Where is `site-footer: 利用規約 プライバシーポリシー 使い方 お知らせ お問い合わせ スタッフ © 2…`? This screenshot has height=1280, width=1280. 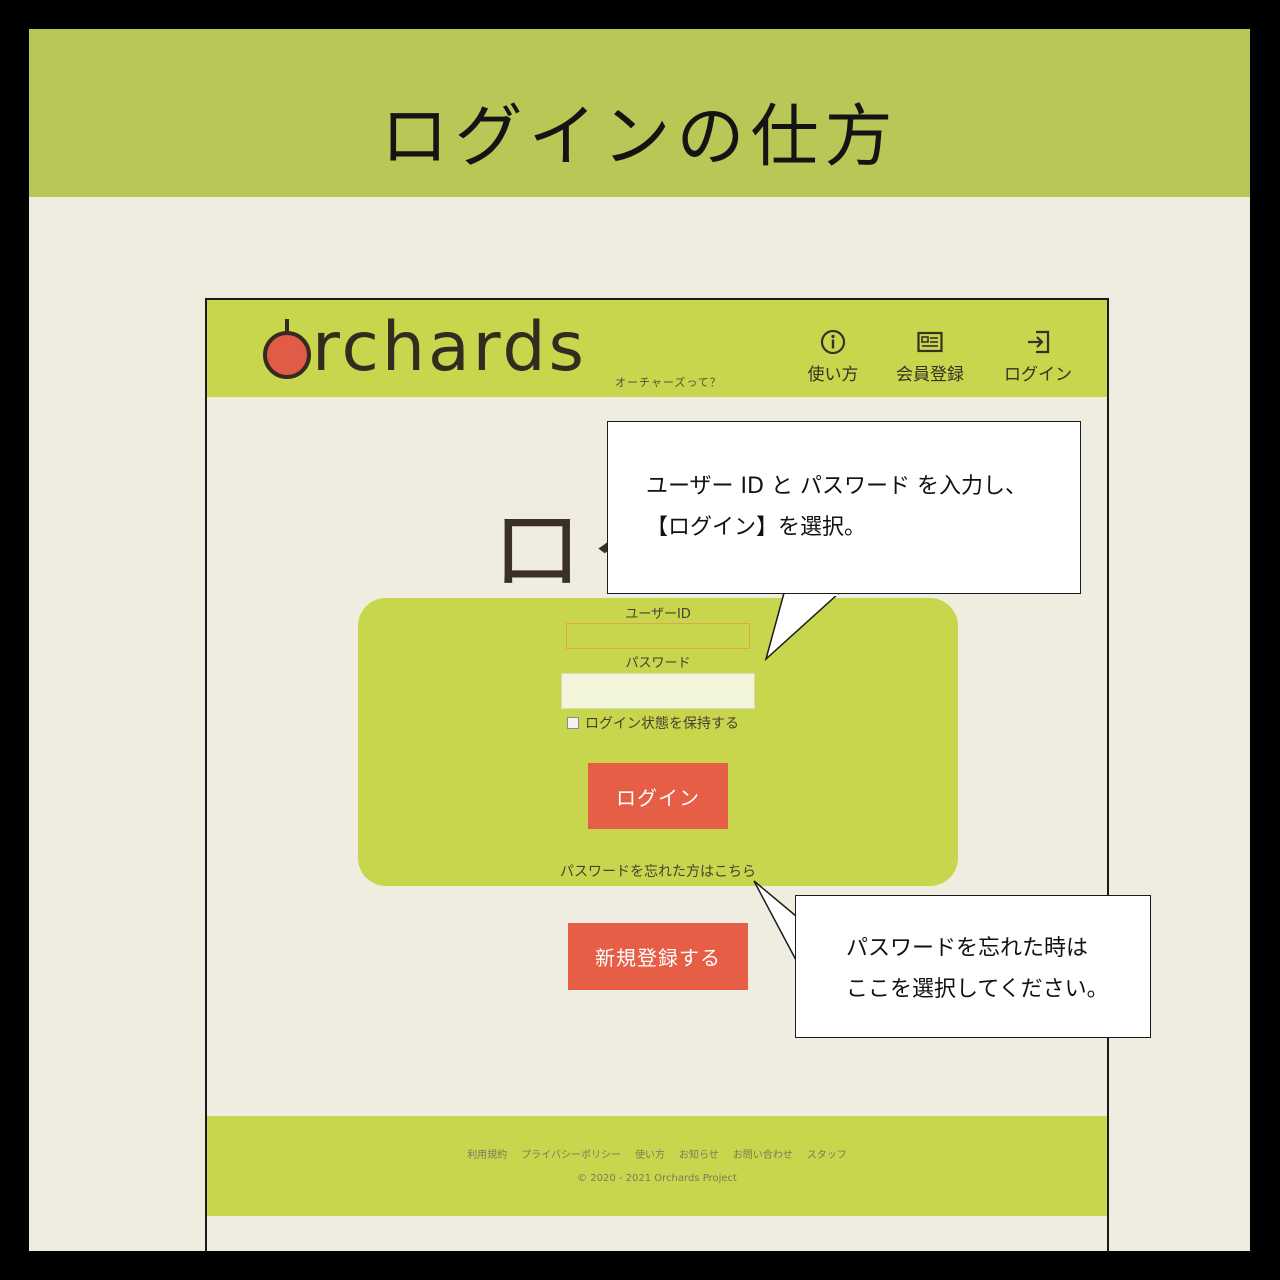 site-footer: 利用規約 プライバシーポリシー 使い方 お知らせ お問い合わせ スタッフ © 2… is located at coordinates (657, 1166).